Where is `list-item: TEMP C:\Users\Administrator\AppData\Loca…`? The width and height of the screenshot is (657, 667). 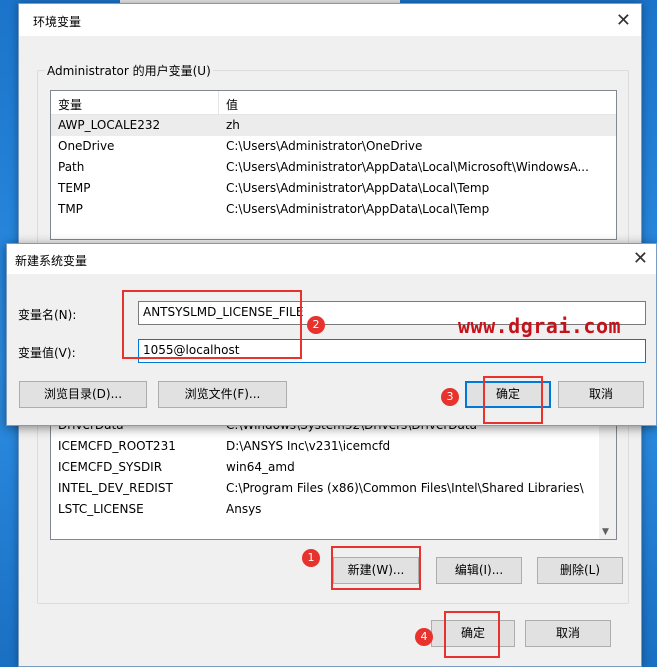
list-item: TEMP C:\Users\Administrator\AppData\Loca… is located at coordinates (333, 188).